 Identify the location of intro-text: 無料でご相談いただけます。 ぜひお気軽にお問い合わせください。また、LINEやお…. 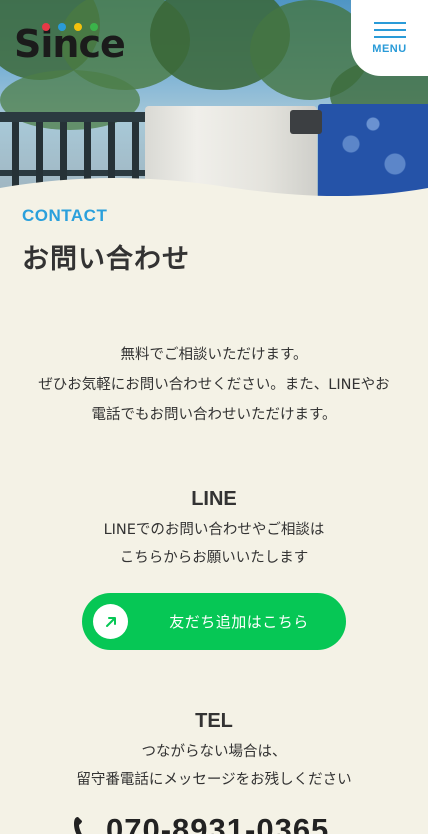
(214, 385).